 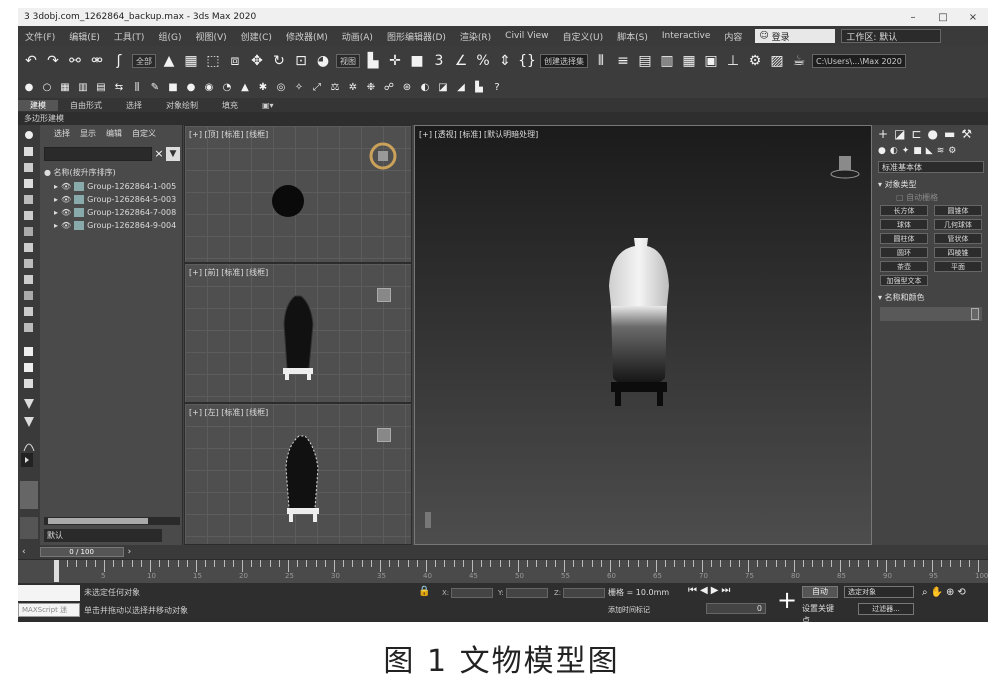 What do you see at coordinates (799, 61) in the screenshot?
I see `render-icon: ☕` at bounding box center [799, 61].